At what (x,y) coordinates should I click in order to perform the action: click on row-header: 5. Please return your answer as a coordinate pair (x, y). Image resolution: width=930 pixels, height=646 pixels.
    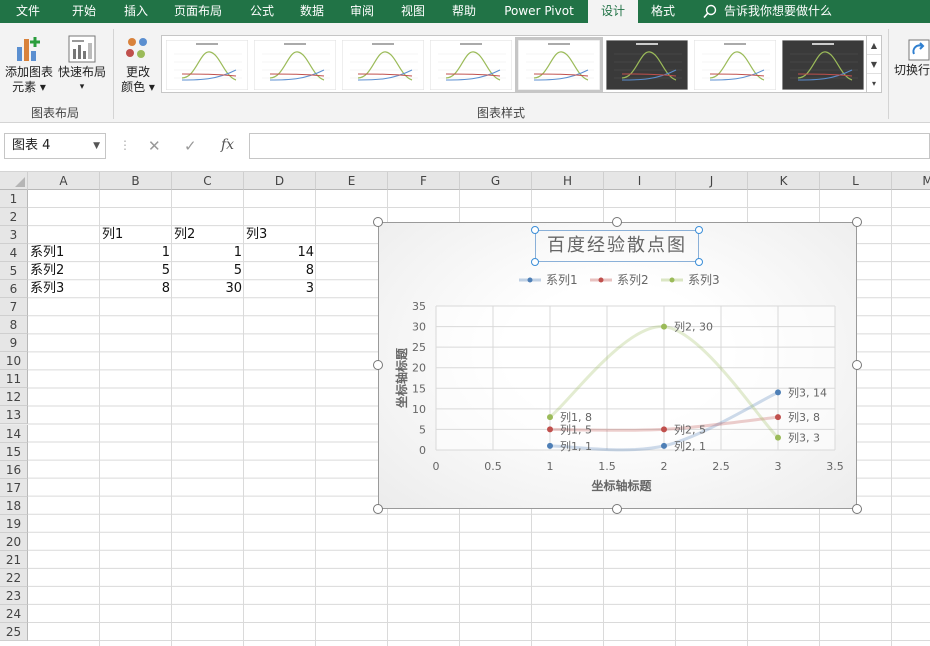
    Looking at the image, I should click on (14, 271).